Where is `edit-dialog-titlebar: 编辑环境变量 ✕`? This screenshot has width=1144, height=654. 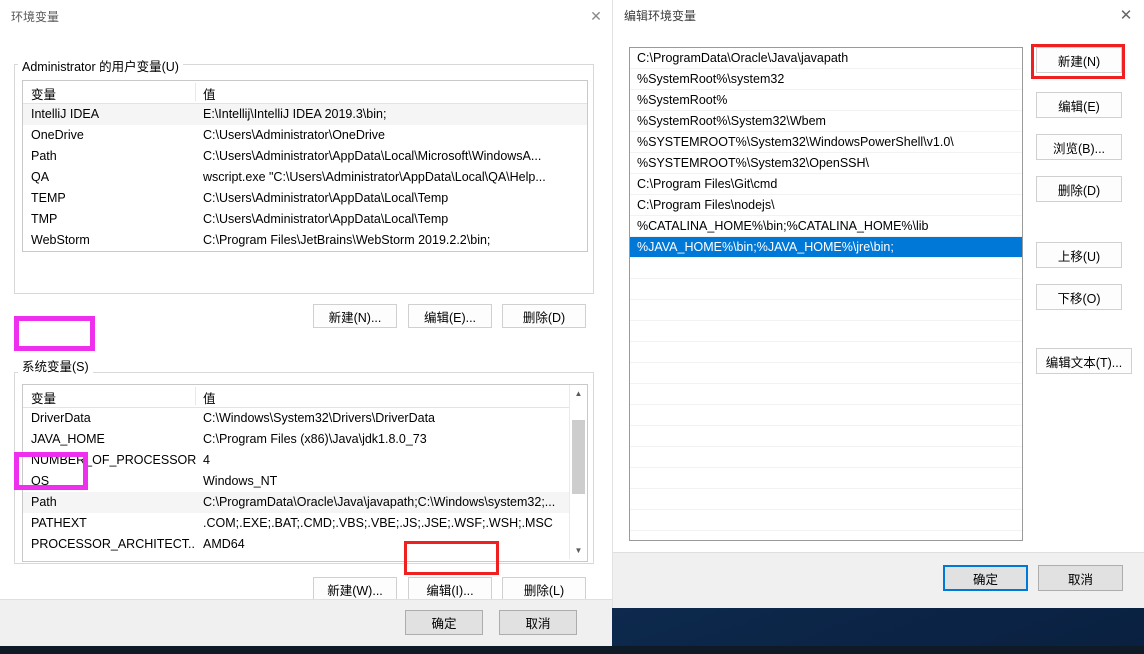 edit-dialog-titlebar: 编辑环境变量 ✕ is located at coordinates (878, 15).